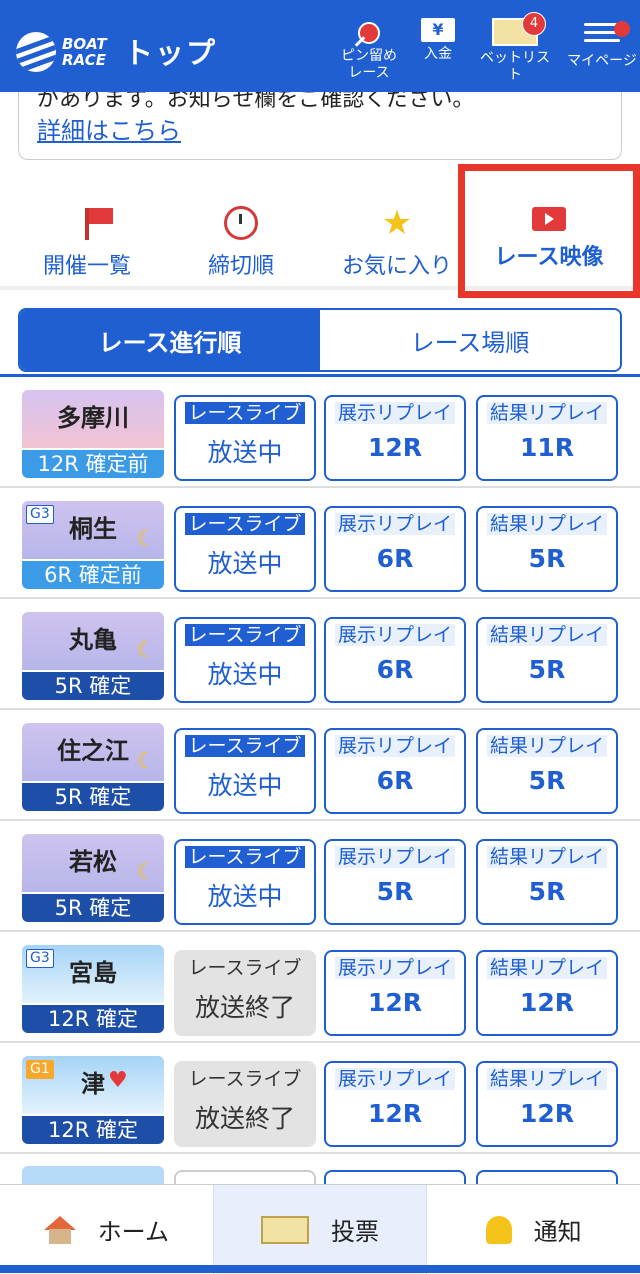  What do you see at coordinates (93, 464) in the screenshot?
I see `race-status: 12R 確定前` at bounding box center [93, 464].